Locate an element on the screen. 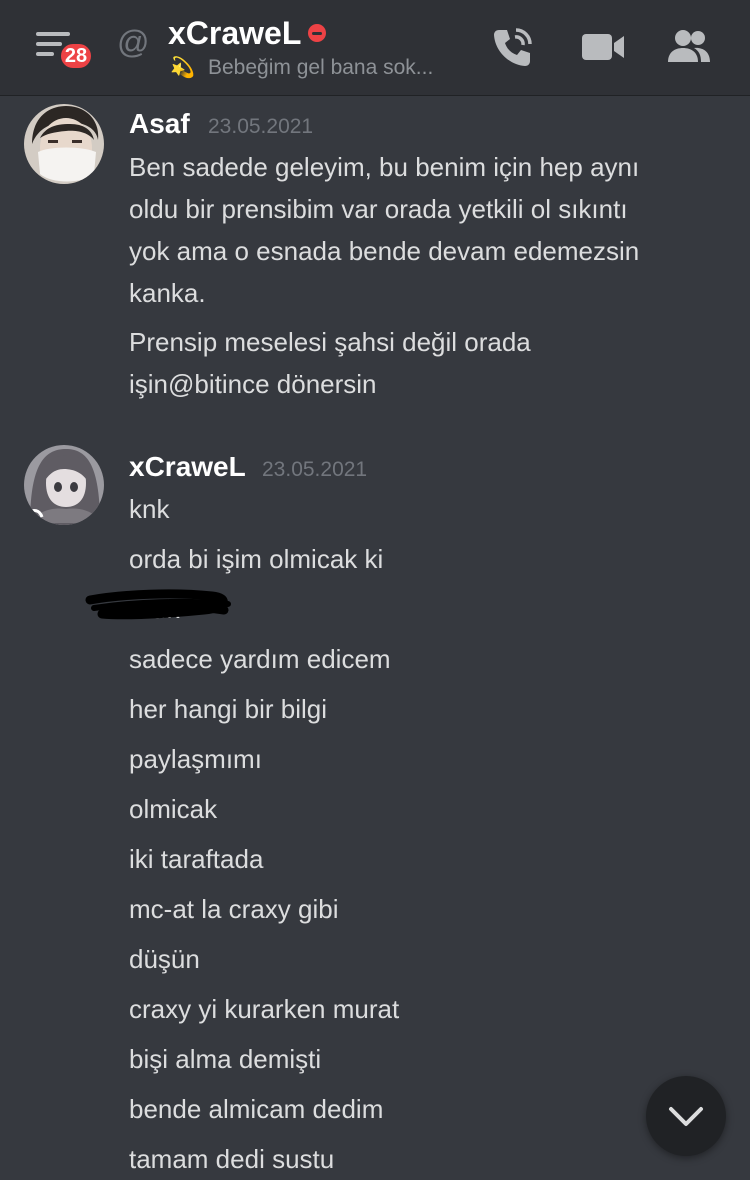 The height and width of the screenshot is (1180, 750). chevron-down-icon is located at coordinates (686, 1116).